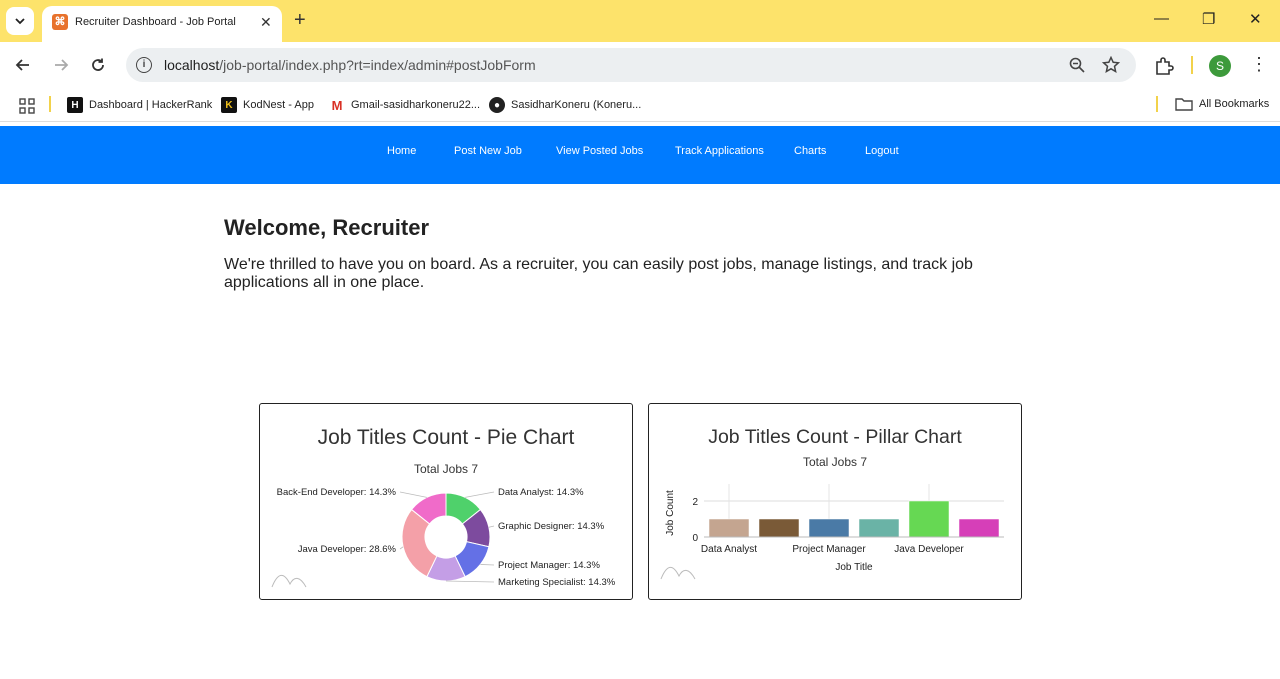 The image size is (1280, 679). I want to click on bookmark-label: Dashboard | HackerRank, so click(151, 105).